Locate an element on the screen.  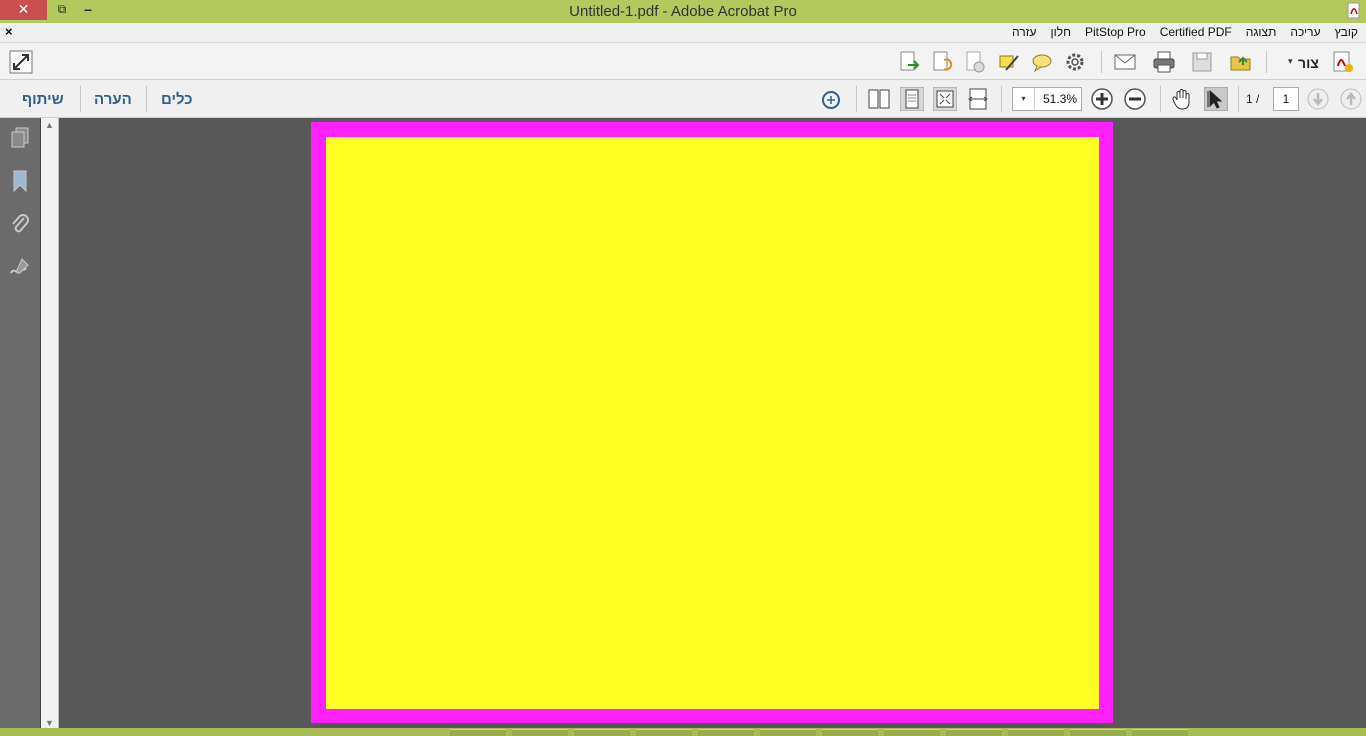
menu-edit: עריכה is located at coordinates (1305, 32).